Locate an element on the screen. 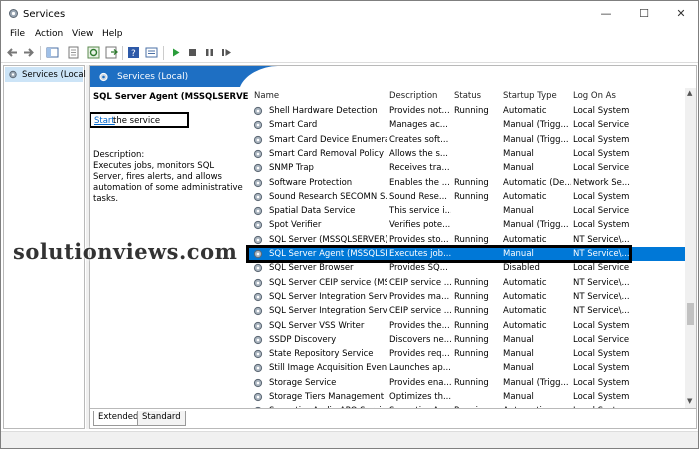 The image size is (699, 449). cell-name: Shell Hardware Detection is located at coordinates (323, 111).